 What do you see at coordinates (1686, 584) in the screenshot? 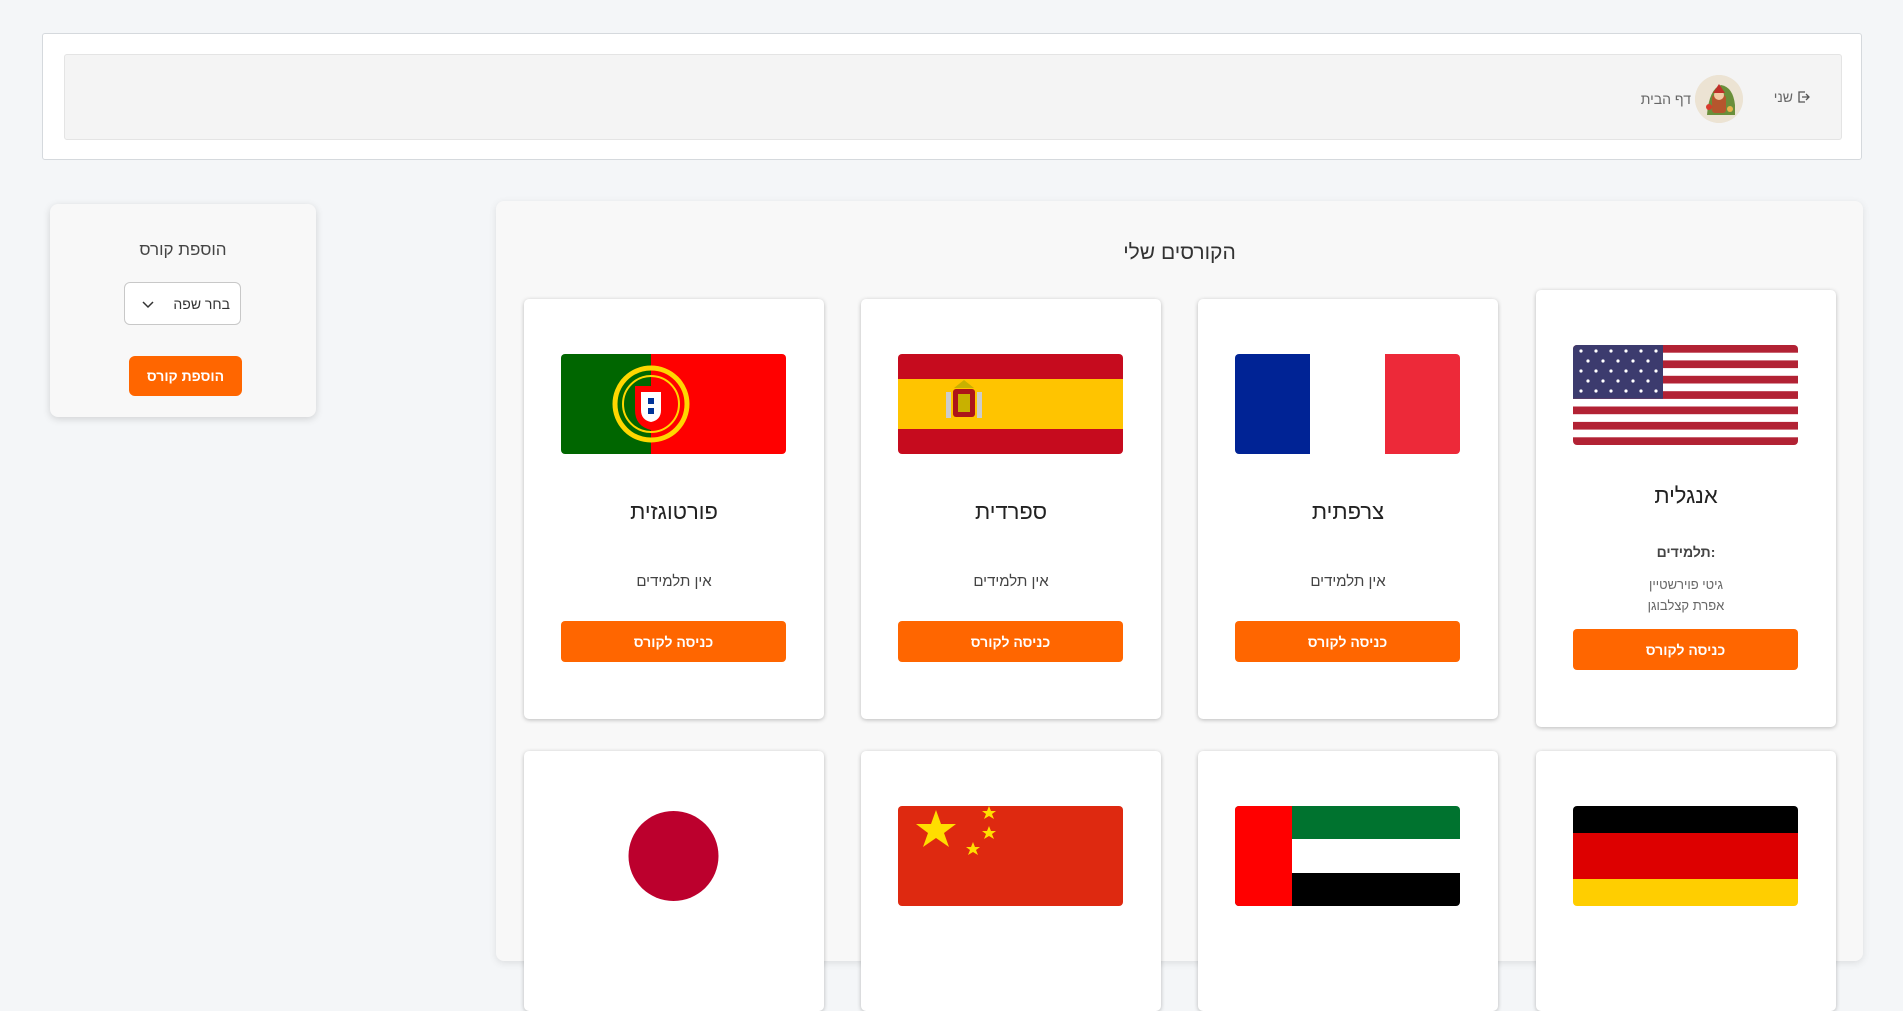
I see `student-name: גיטי פוירשטיין` at bounding box center [1686, 584].